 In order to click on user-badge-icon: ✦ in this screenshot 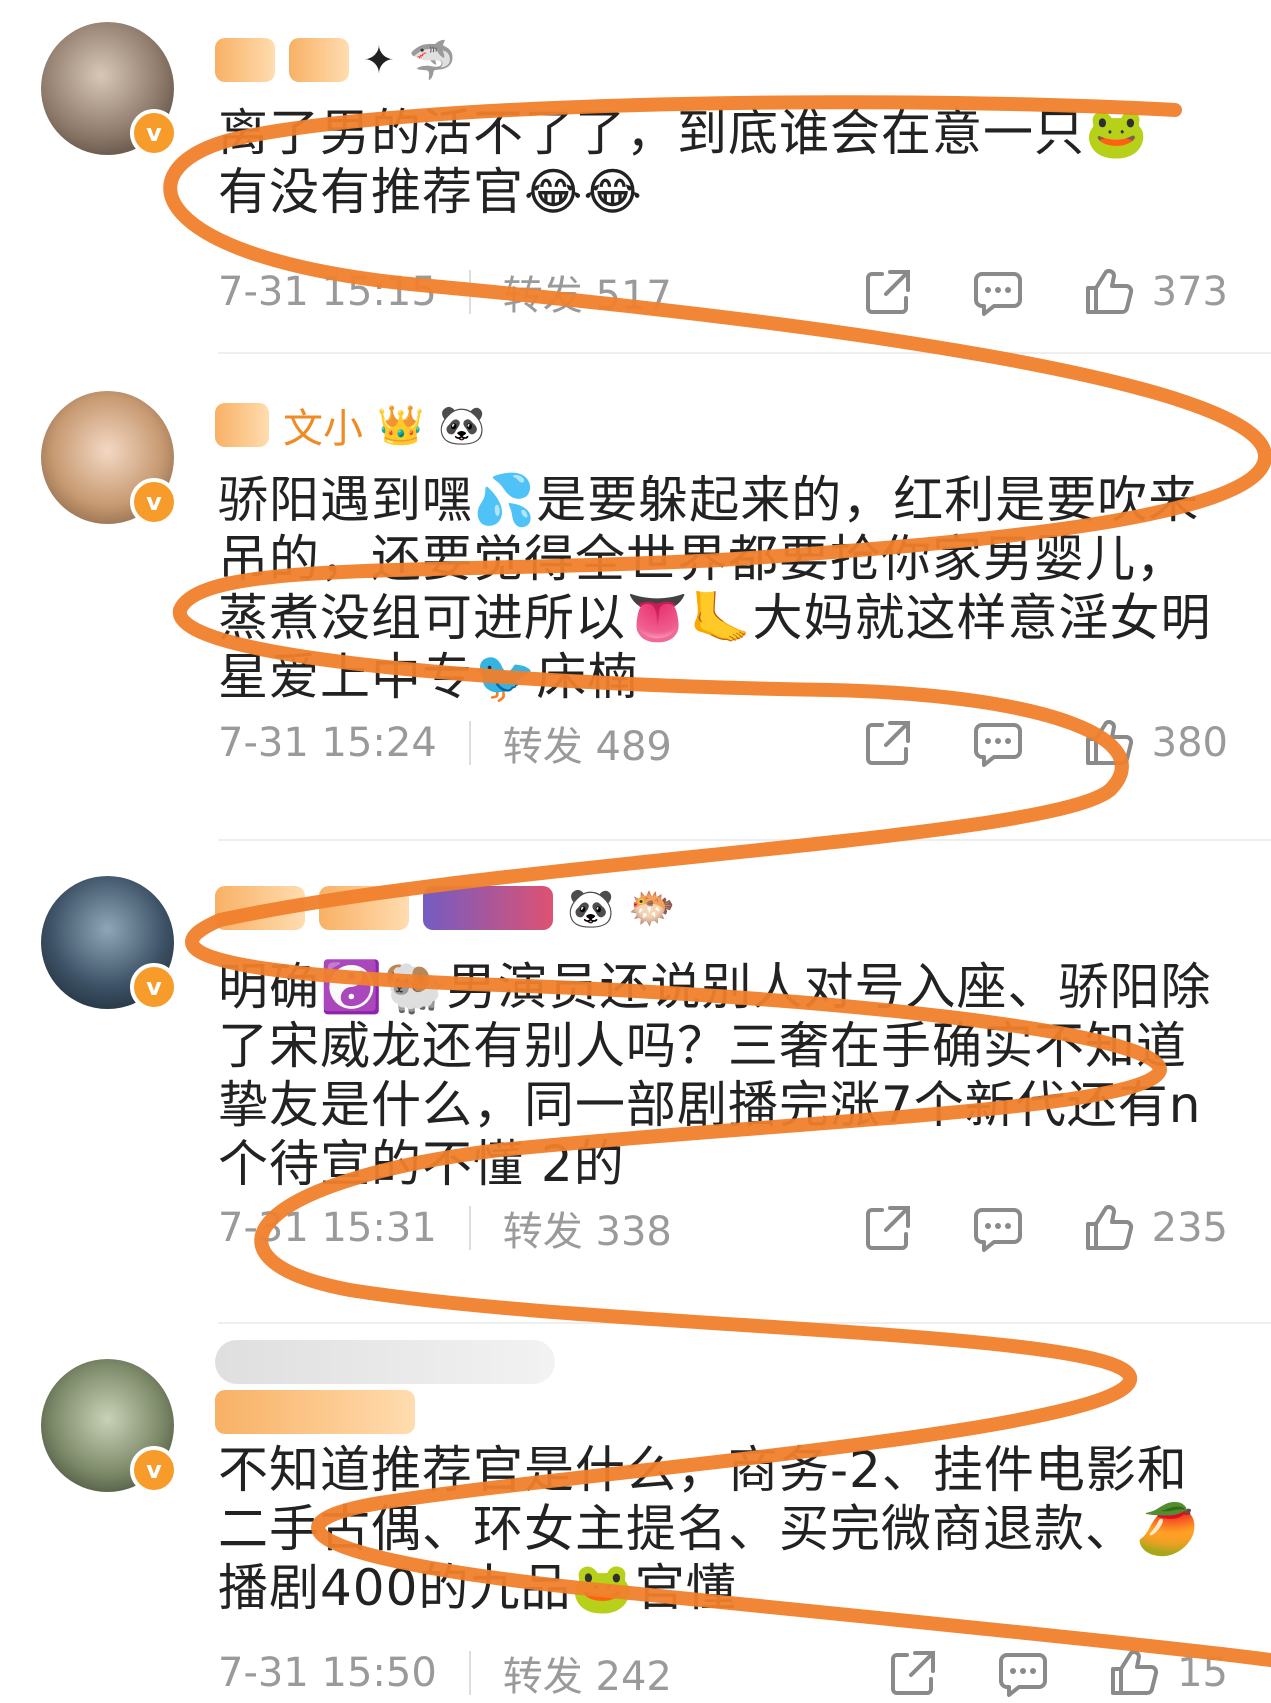, I will do `click(379, 60)`.